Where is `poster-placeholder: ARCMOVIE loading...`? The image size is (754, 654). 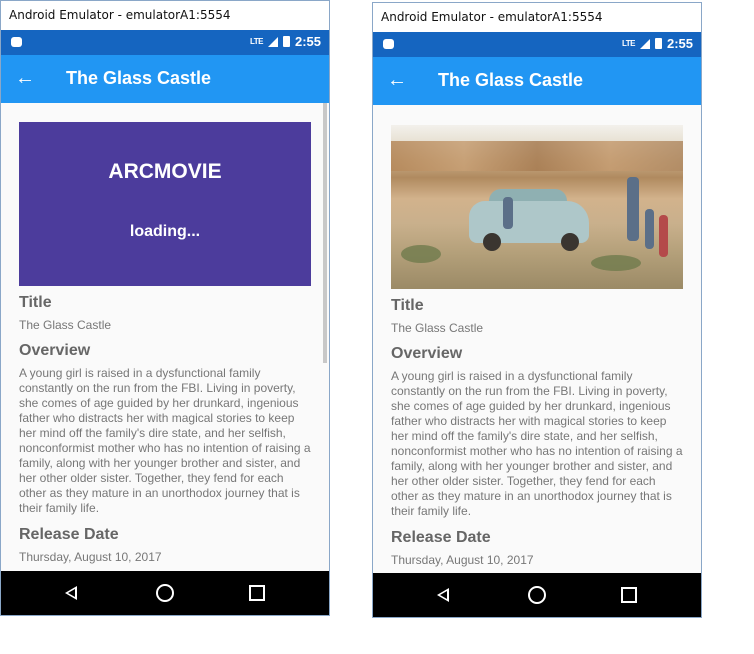
poster-placeholder: ARCMOVIE loading... is located at coordinates (165, 204).